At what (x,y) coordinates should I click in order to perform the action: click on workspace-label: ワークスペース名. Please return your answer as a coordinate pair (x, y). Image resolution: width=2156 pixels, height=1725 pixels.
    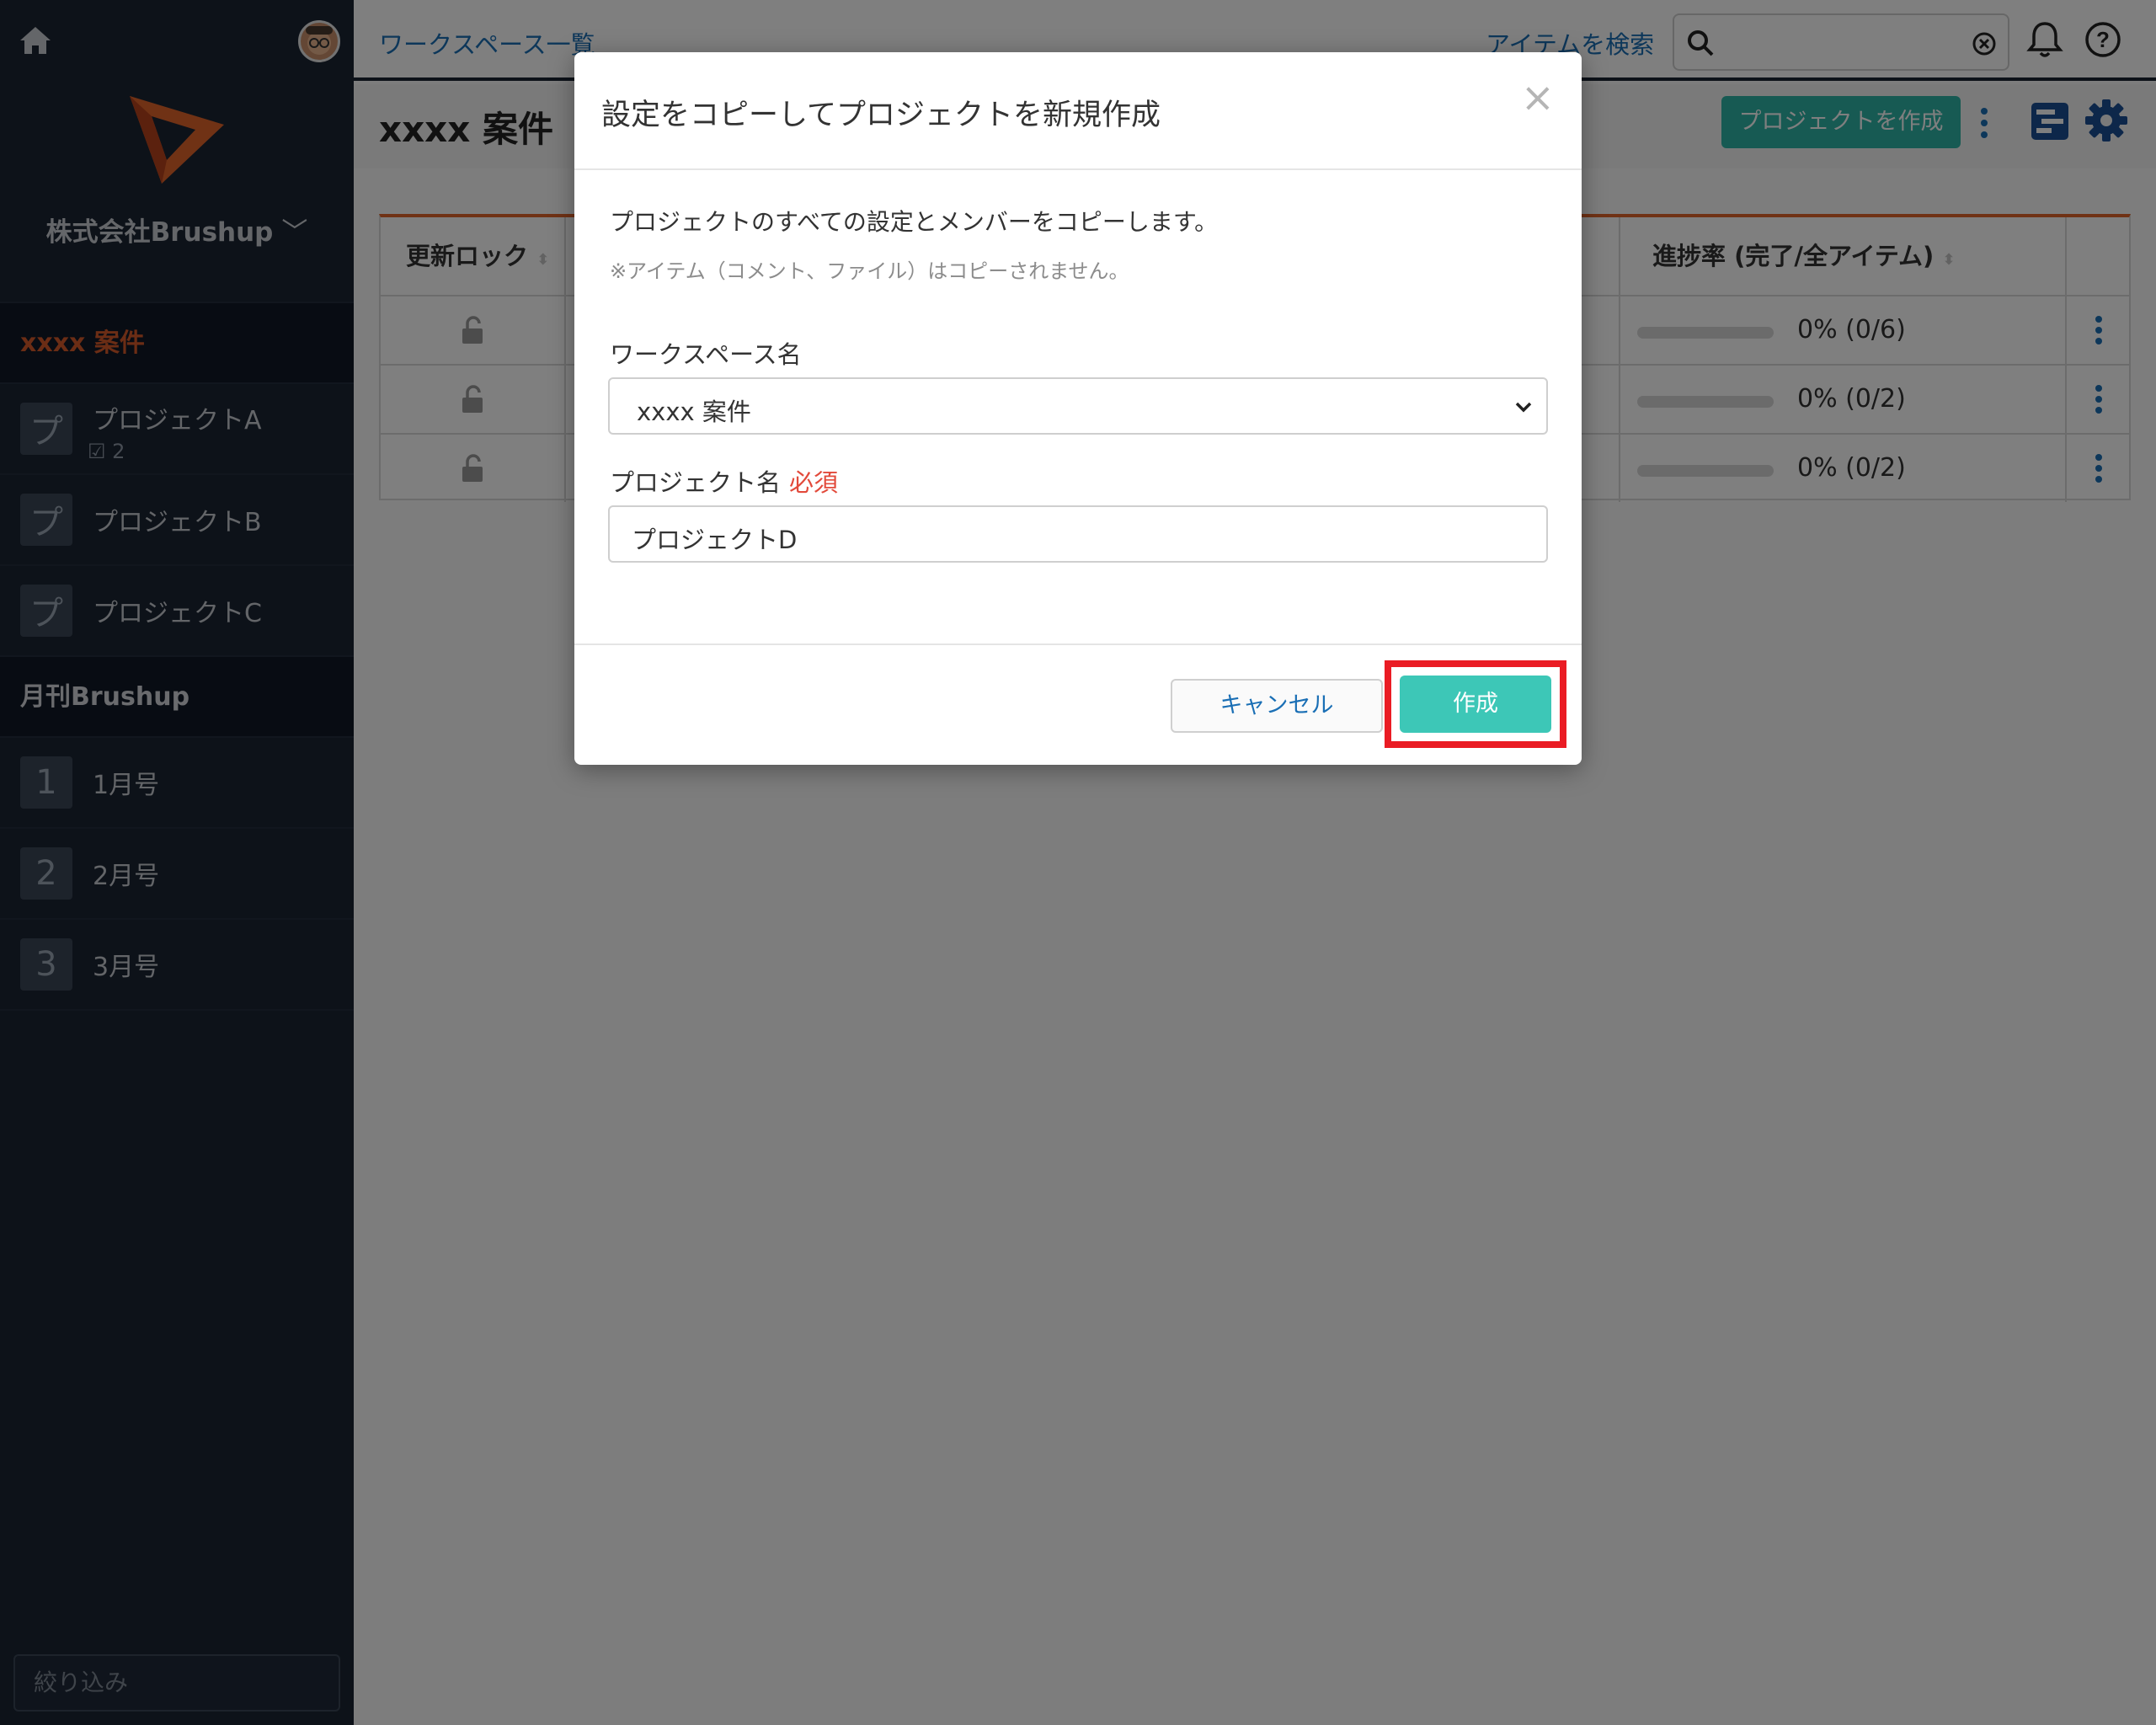
    Looking at the image, I should click on (706, 354).